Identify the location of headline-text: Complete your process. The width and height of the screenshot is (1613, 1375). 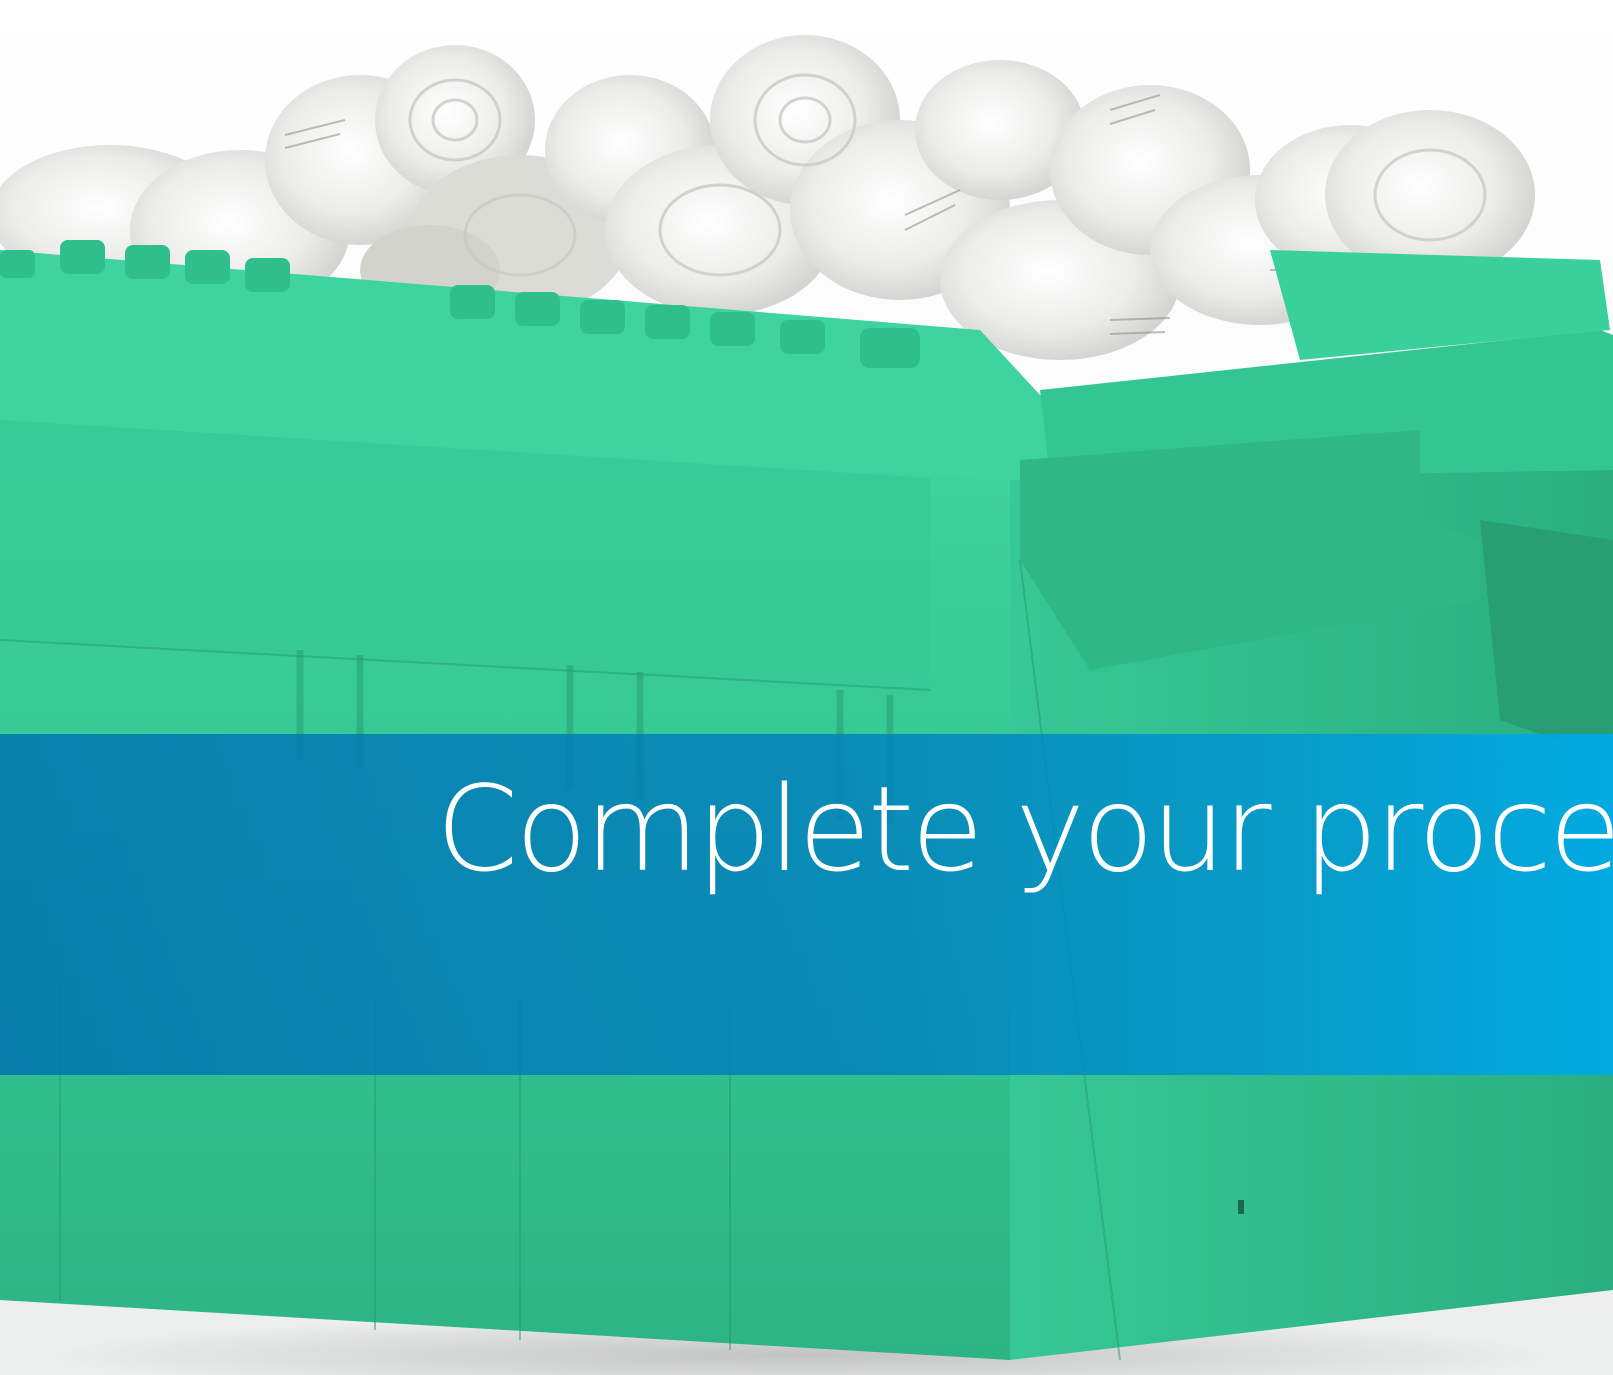
(1024, 829).